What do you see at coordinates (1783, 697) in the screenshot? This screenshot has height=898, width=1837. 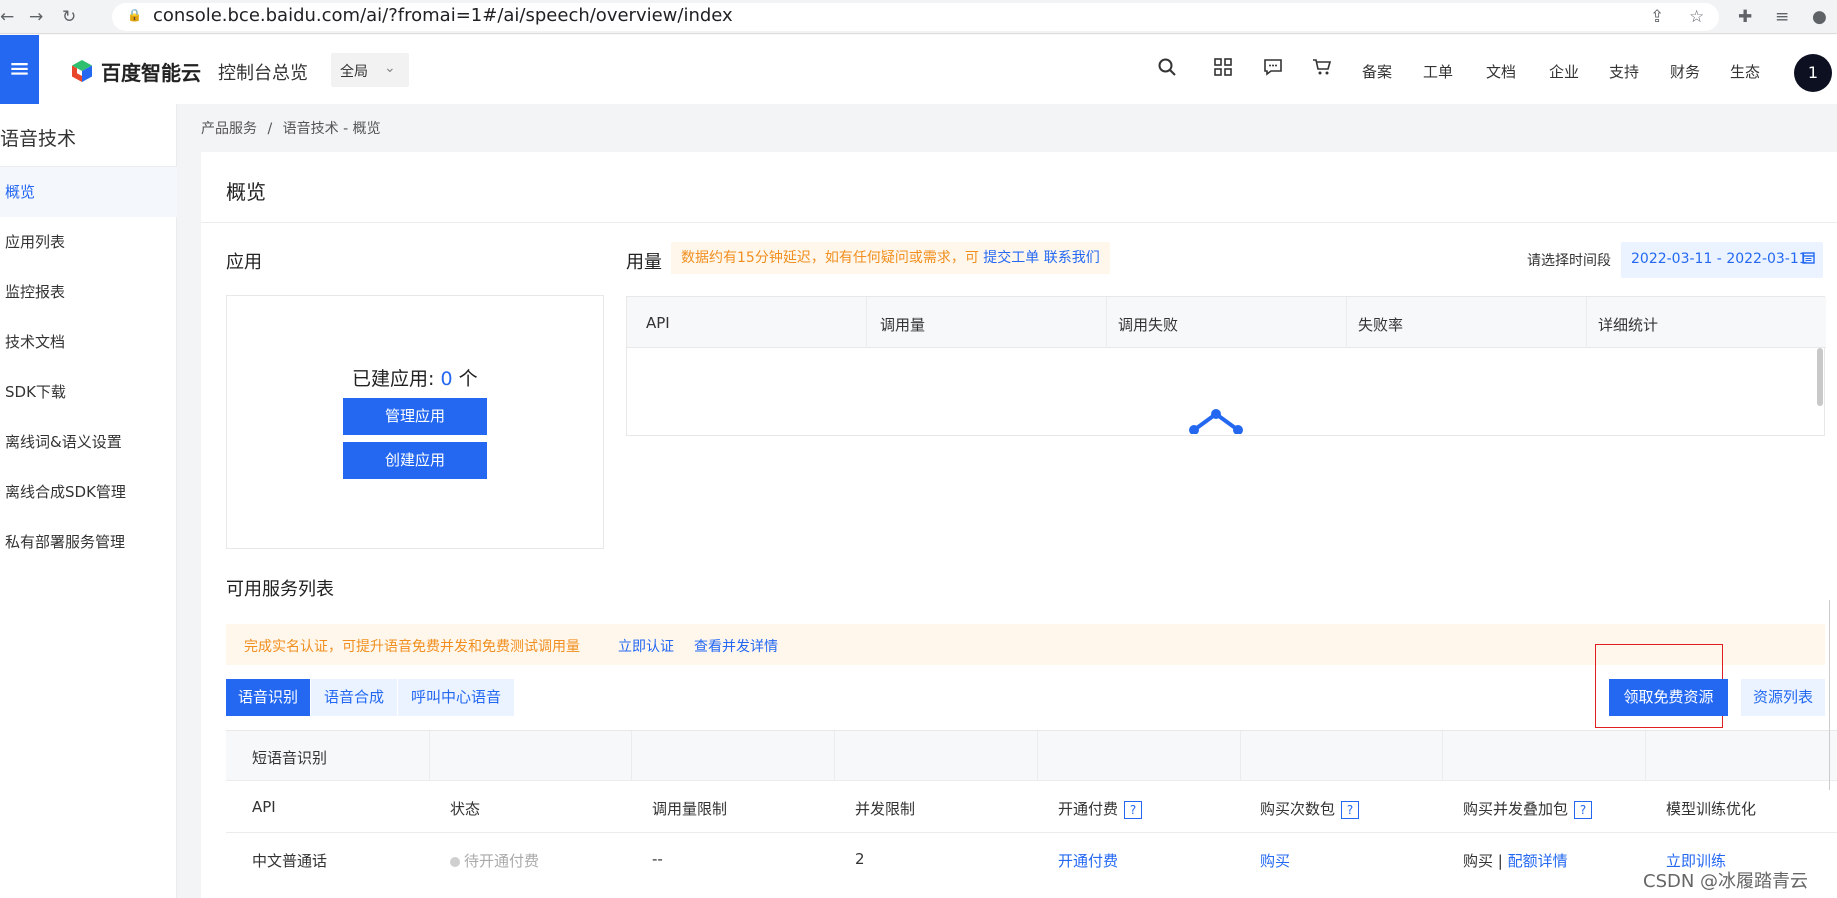 I see `resource-list-button: 资源列表` at bounding box center [1783, 697].